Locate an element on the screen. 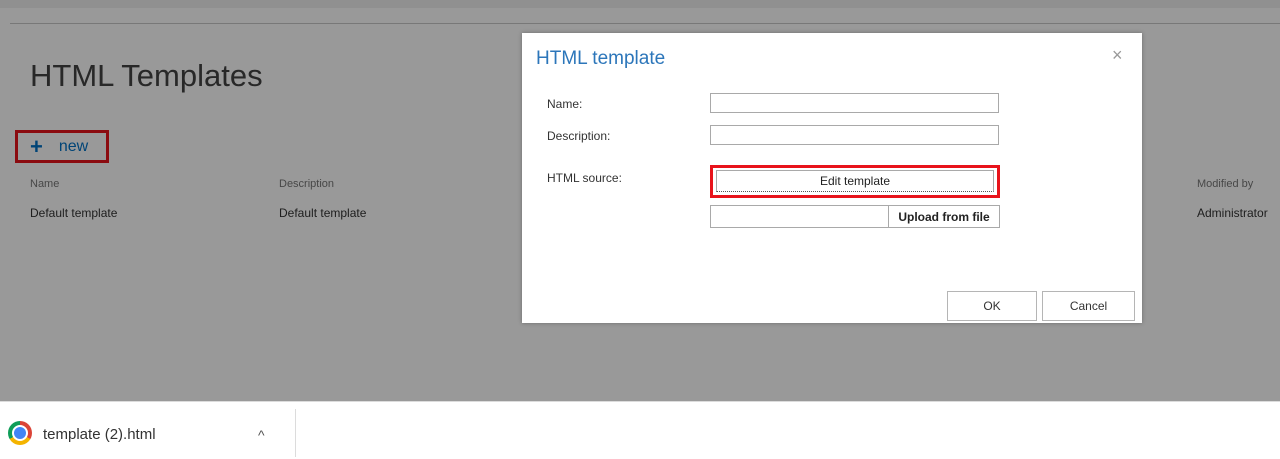  name-field is located at coordinates (854, 103).